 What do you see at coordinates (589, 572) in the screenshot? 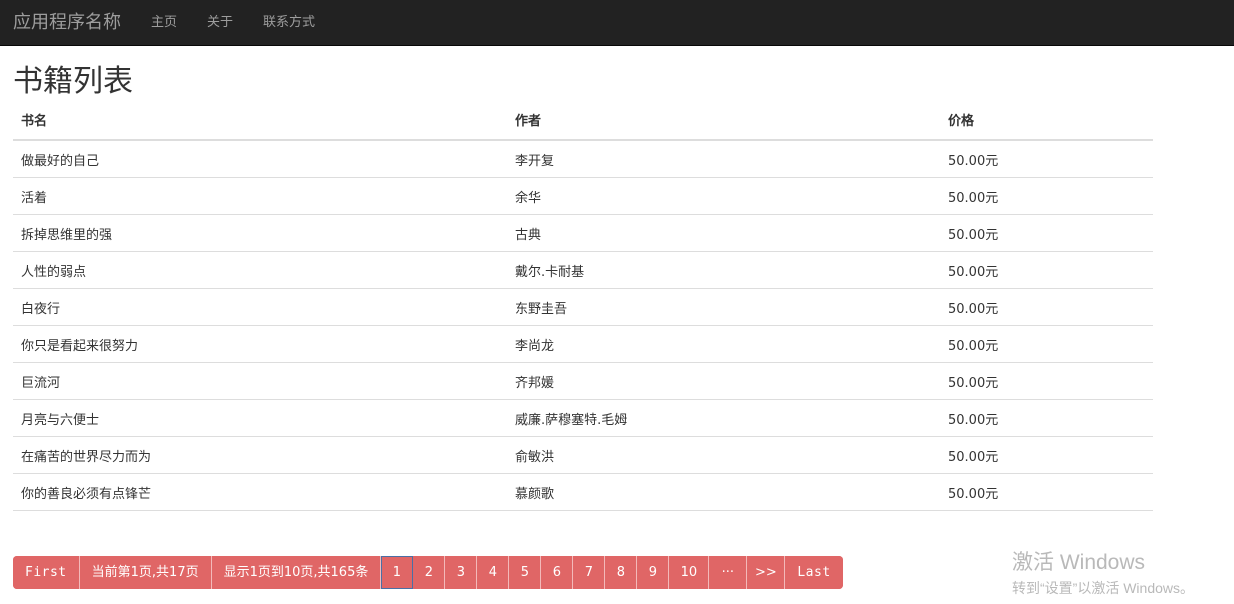
I see `page-7-button: 7` at bounding box center [589, 572].